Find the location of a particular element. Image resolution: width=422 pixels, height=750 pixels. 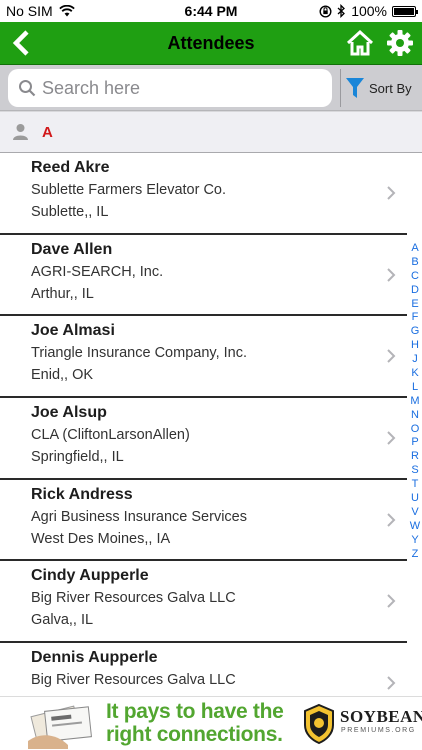

index-letter-n: N is located at coordinates (415, 416).